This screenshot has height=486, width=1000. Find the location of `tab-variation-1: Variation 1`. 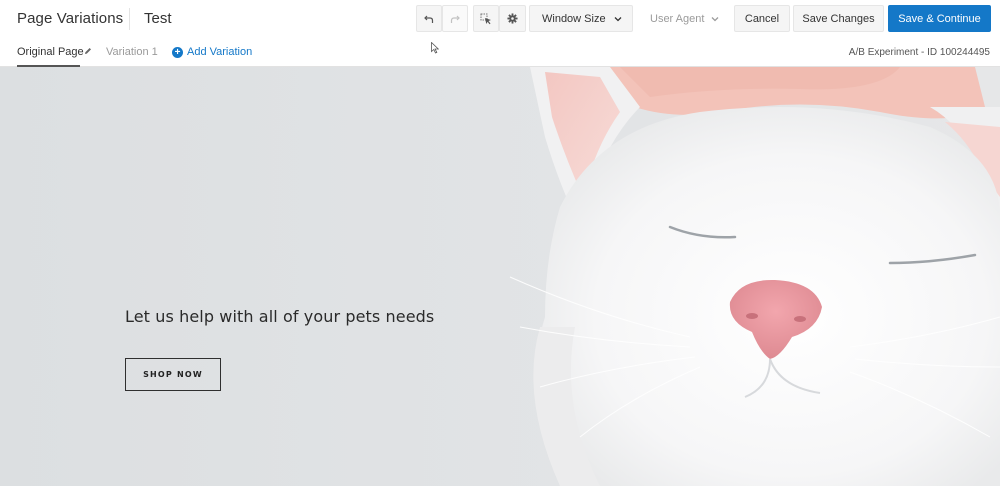

tab-variation-1: Variation 1 is located at coordinates (132, 52).